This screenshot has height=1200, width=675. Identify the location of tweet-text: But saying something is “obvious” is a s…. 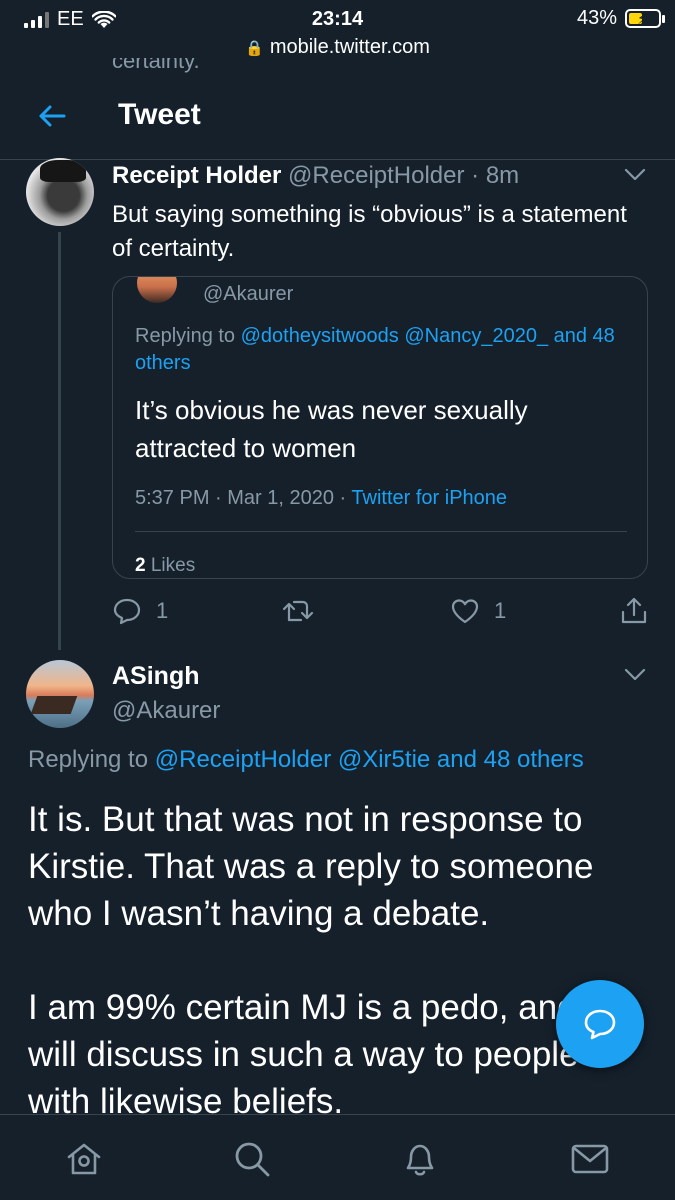
(369, 231).